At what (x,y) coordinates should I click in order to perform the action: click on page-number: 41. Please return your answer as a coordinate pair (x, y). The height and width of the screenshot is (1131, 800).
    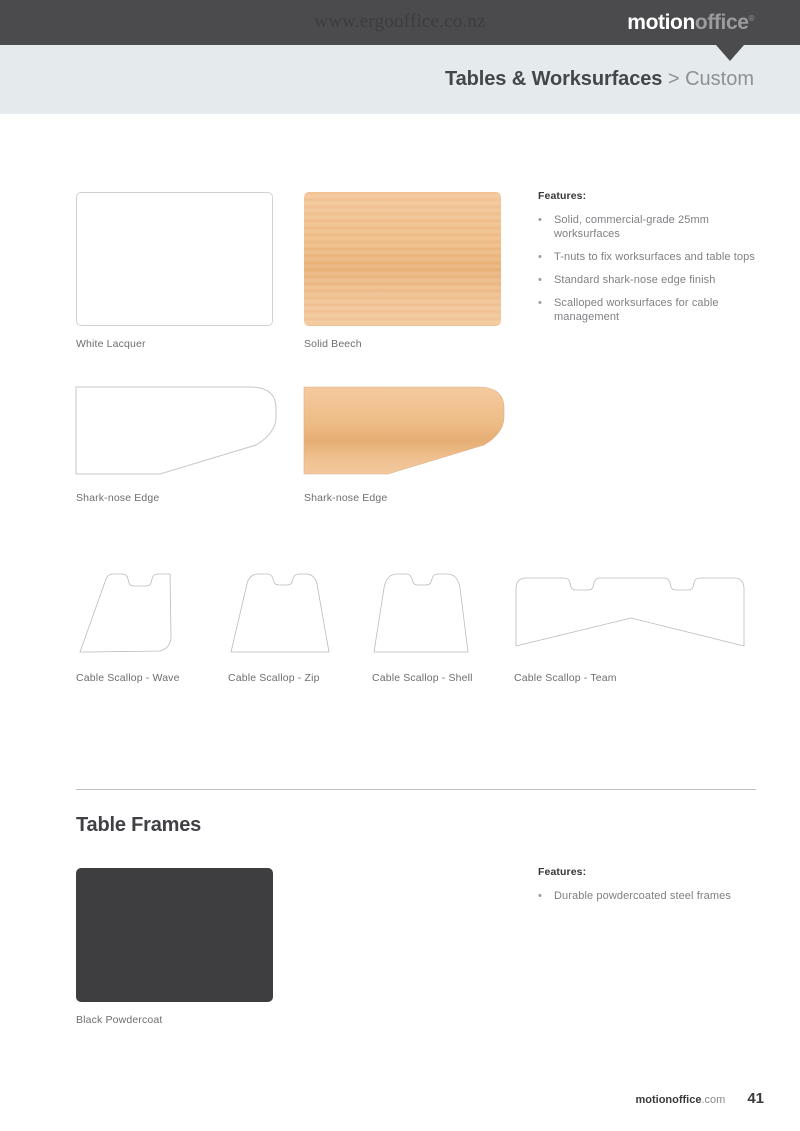
    Looking at the image, I should click on (755, 1098).